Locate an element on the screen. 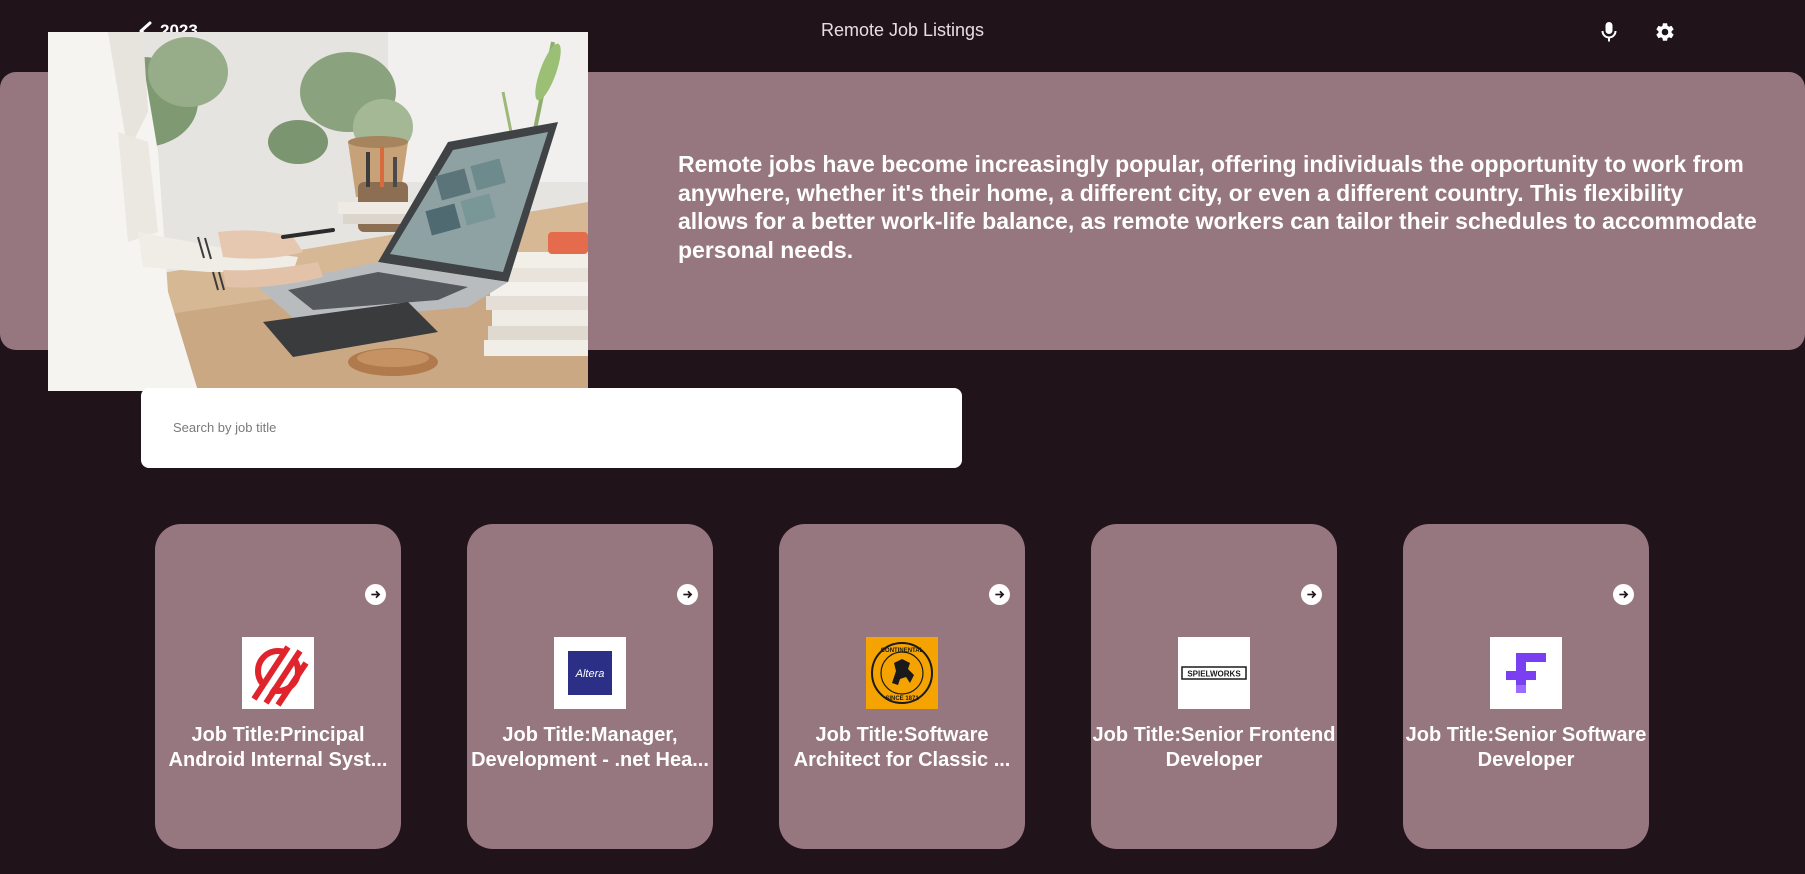 This screenshot has width=1805, height=874. svg-text: Altera is located at coordinates (590, 674).